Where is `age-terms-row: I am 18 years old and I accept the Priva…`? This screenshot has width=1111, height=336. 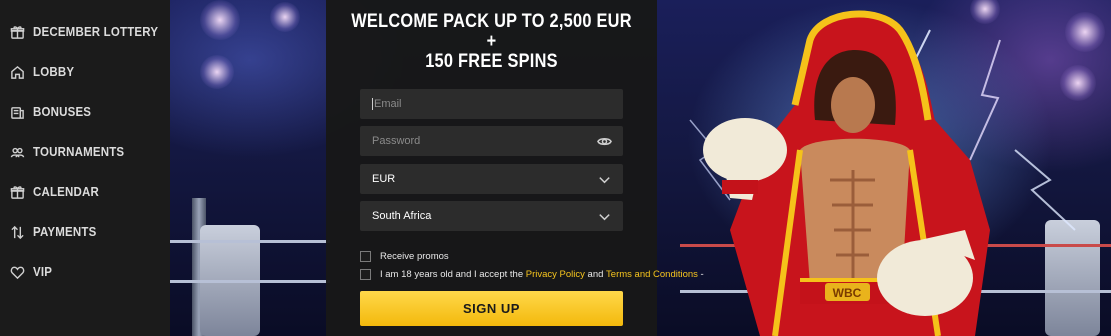
age-terms-row: I am 18 years old and I accept the Priva… is located at coordinates (532, 274).